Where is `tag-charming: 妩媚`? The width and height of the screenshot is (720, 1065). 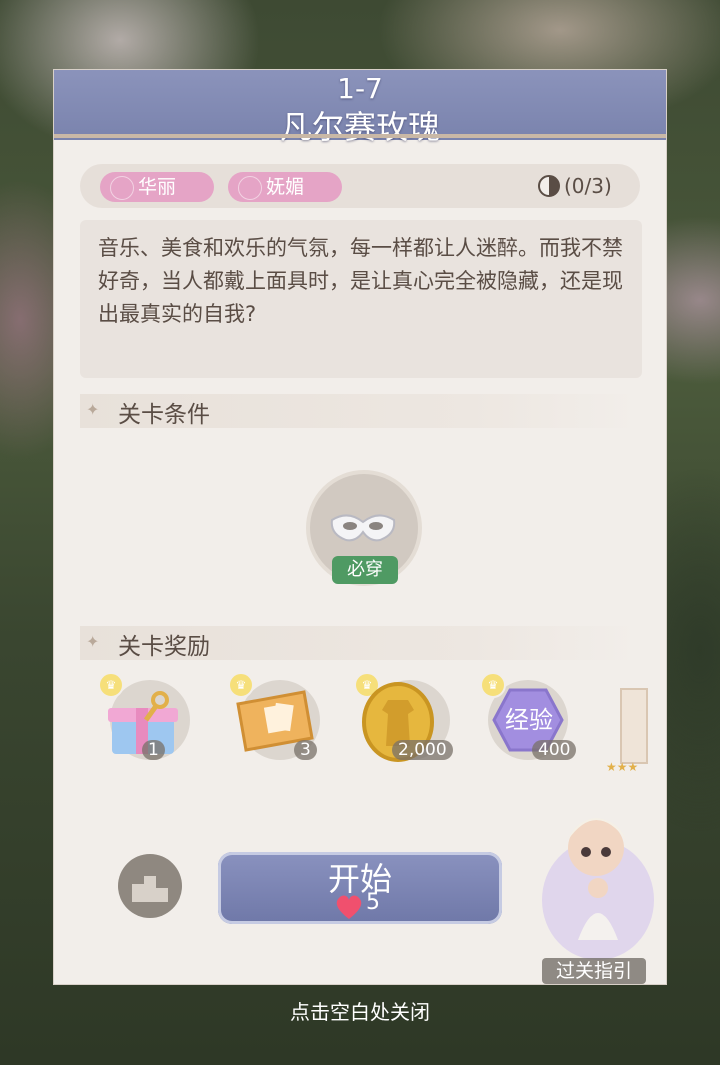 tag-charming: 妩媚 is located at coordinates (285, 187).